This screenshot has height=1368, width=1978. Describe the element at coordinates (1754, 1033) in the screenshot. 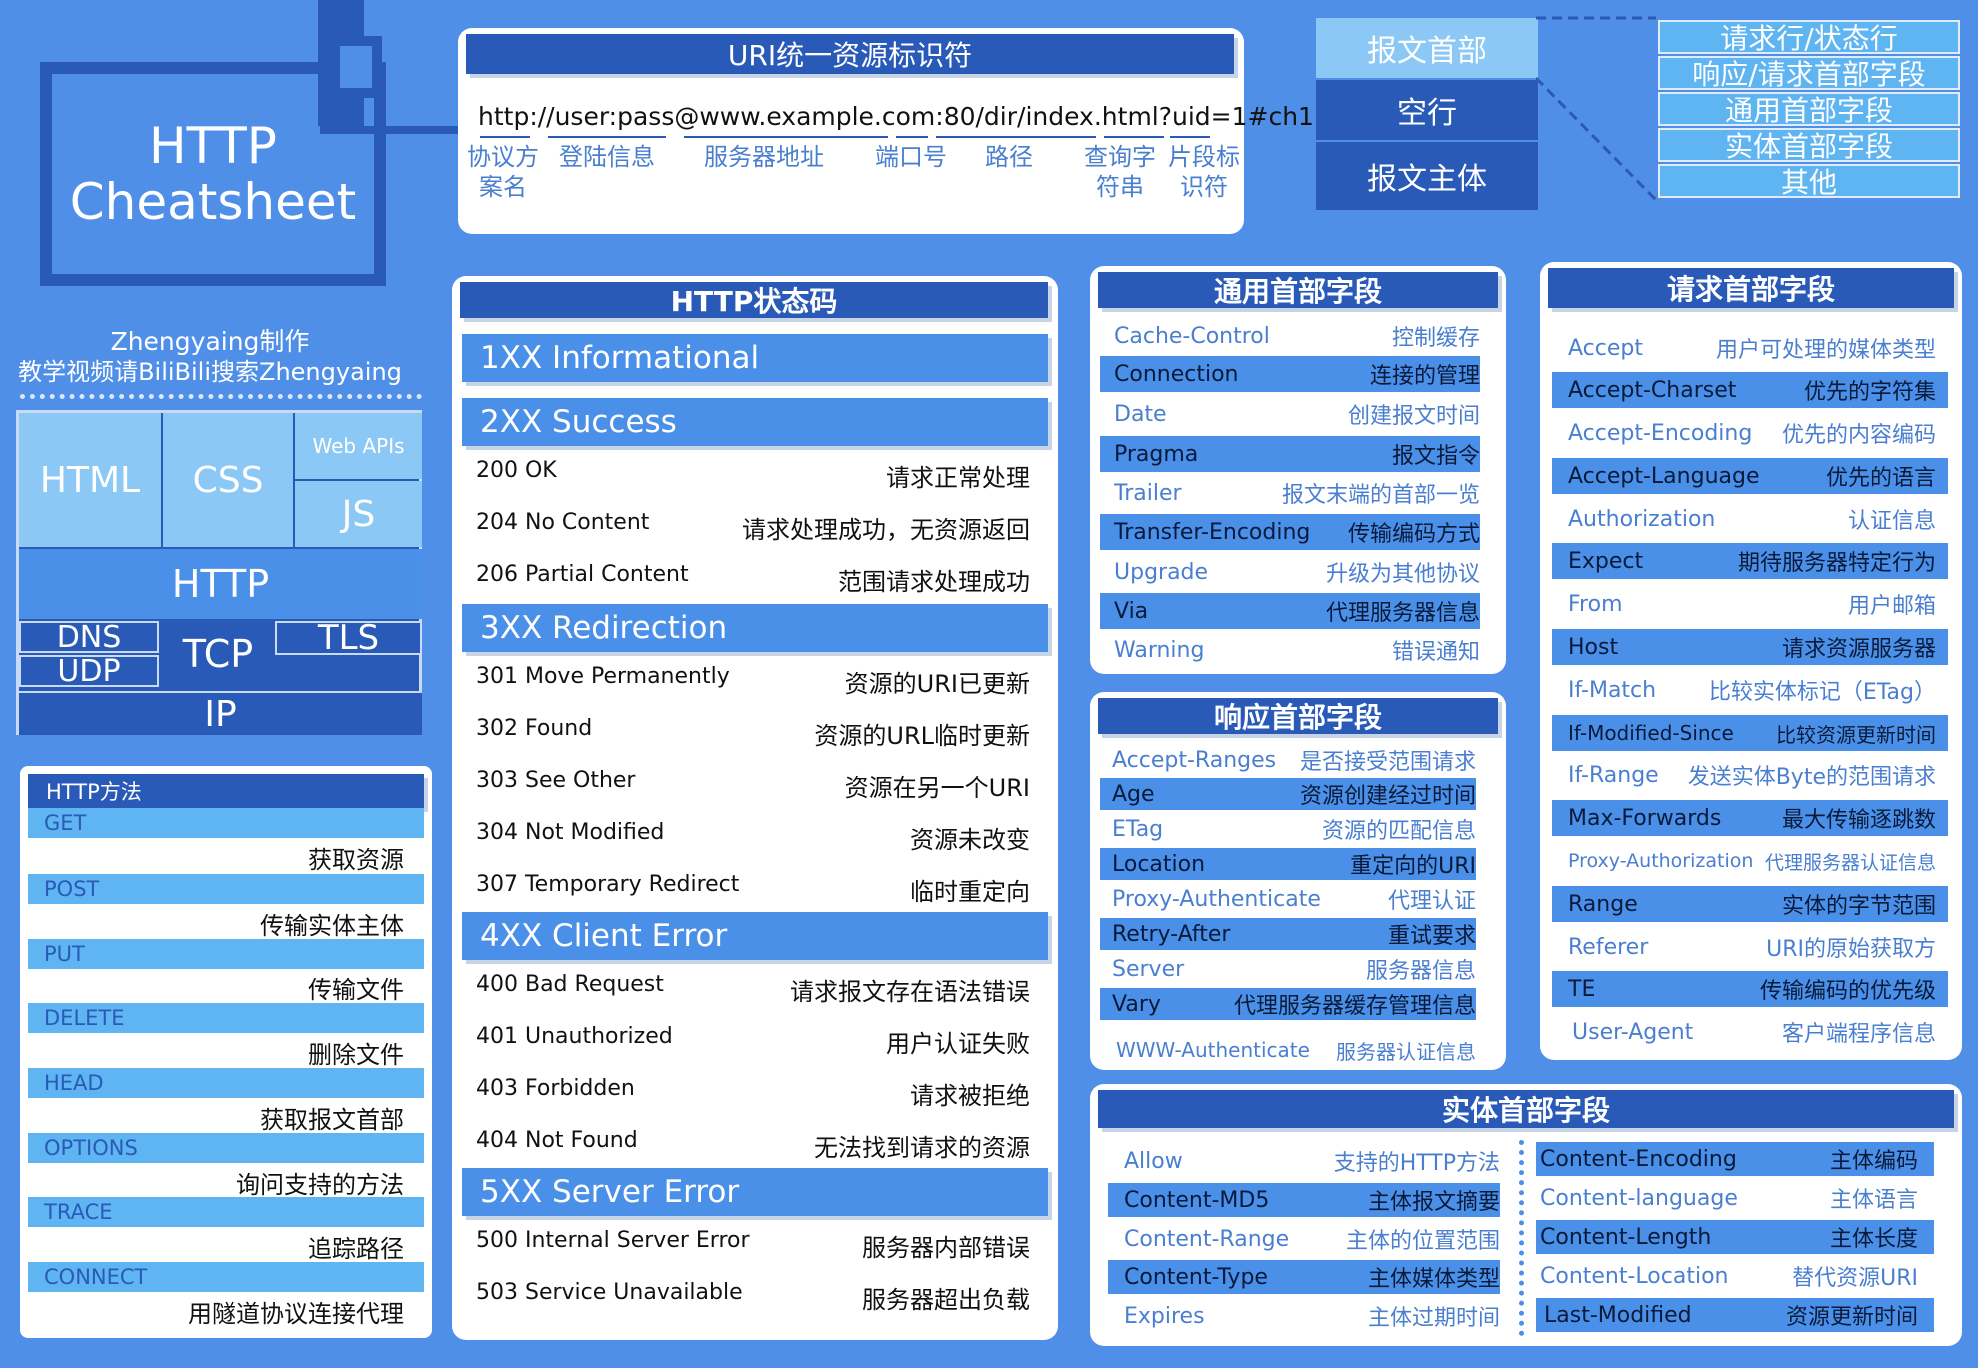

I see `request-header-row: User-Agent 客户端程序信息` at that location.